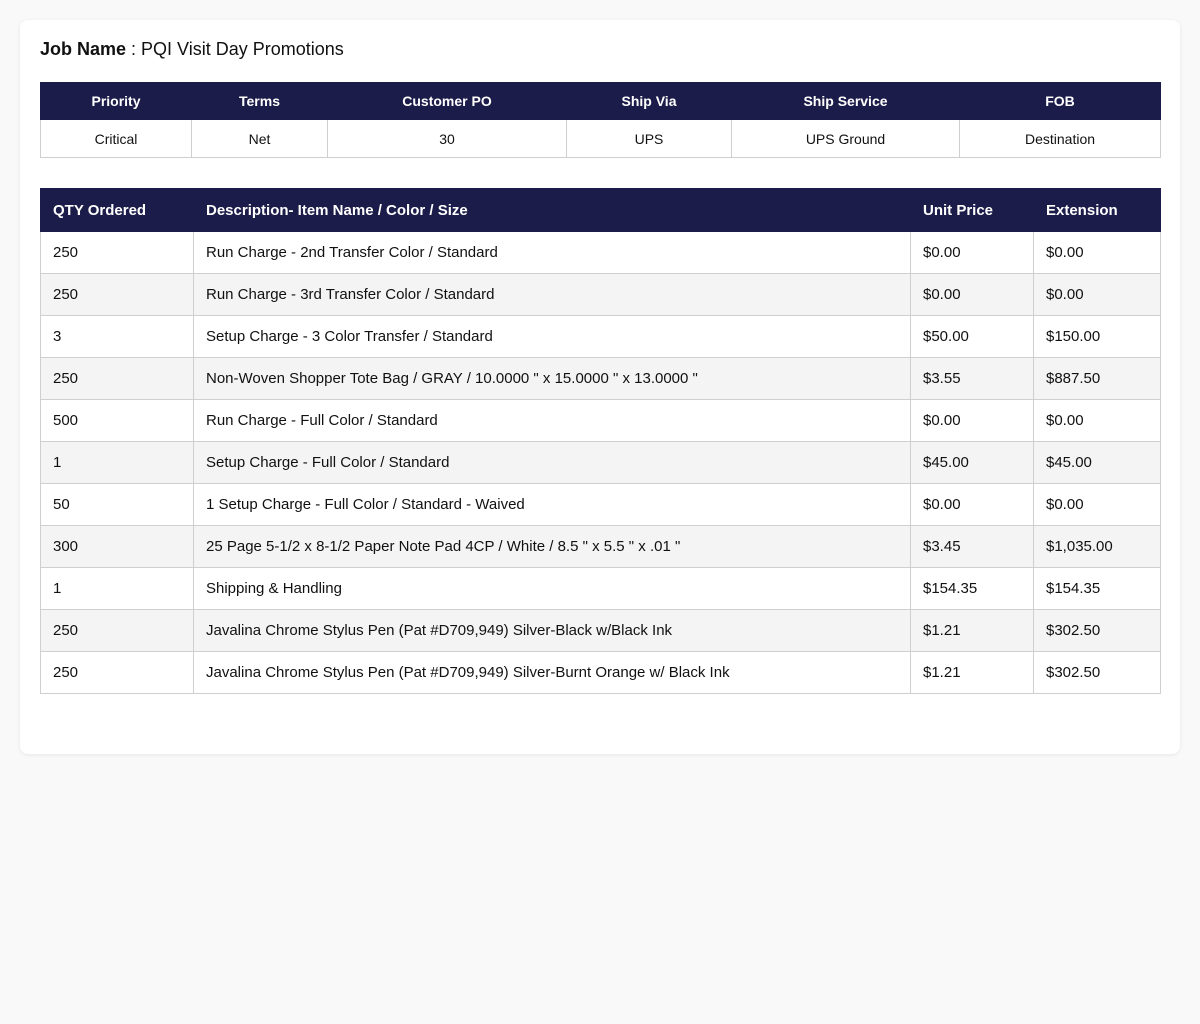  What do you see at coordinates (116, 138) in the screenshot?
I see `value-priority: Critical` at bounding box center [116, 138].